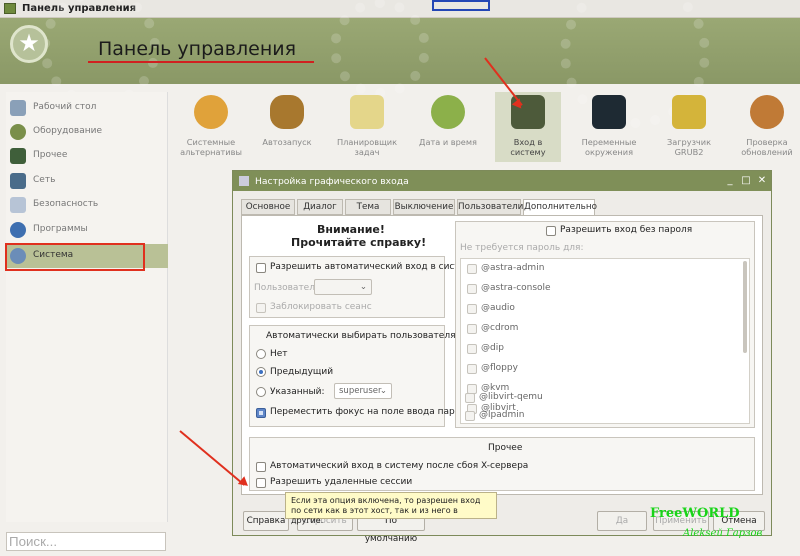 This screenshot has width=800, height=556. Describe the element at coordinates (75, 257) in the screenshot. I see `annotation-highlight-box` at that location.